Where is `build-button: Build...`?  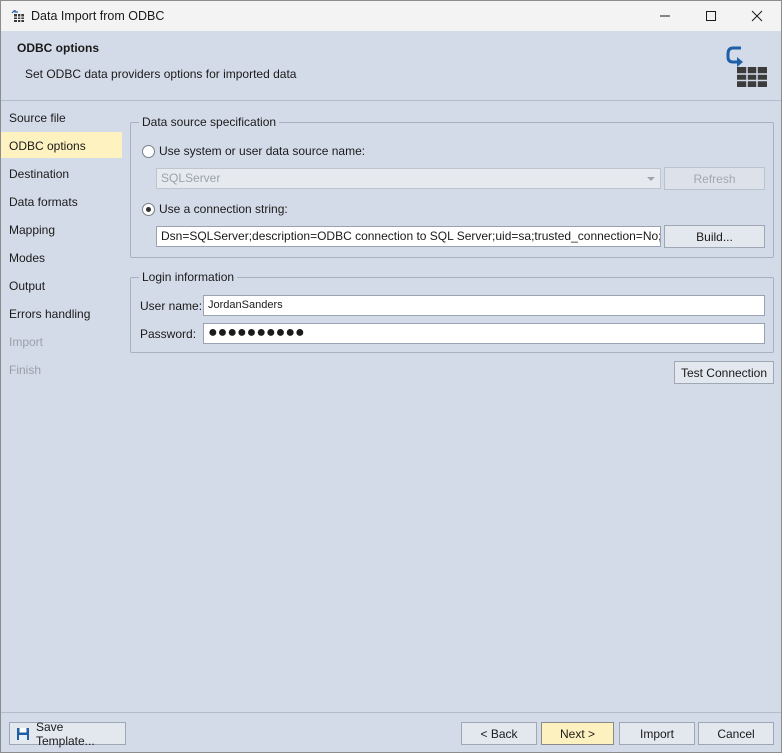 build-button: Build... is located at coordinates (714, 236).